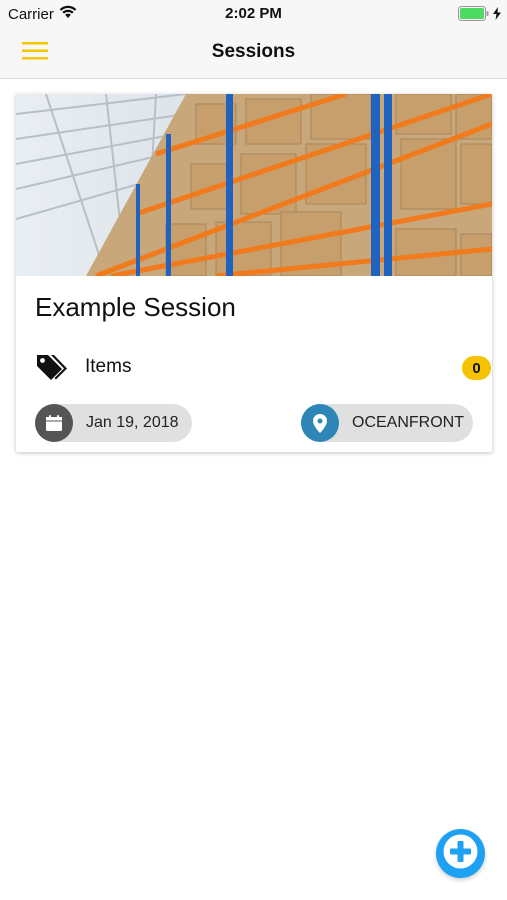 This screenshot has width=507, height=900. I want to click on page-title: Sessions, so click(253, 51).